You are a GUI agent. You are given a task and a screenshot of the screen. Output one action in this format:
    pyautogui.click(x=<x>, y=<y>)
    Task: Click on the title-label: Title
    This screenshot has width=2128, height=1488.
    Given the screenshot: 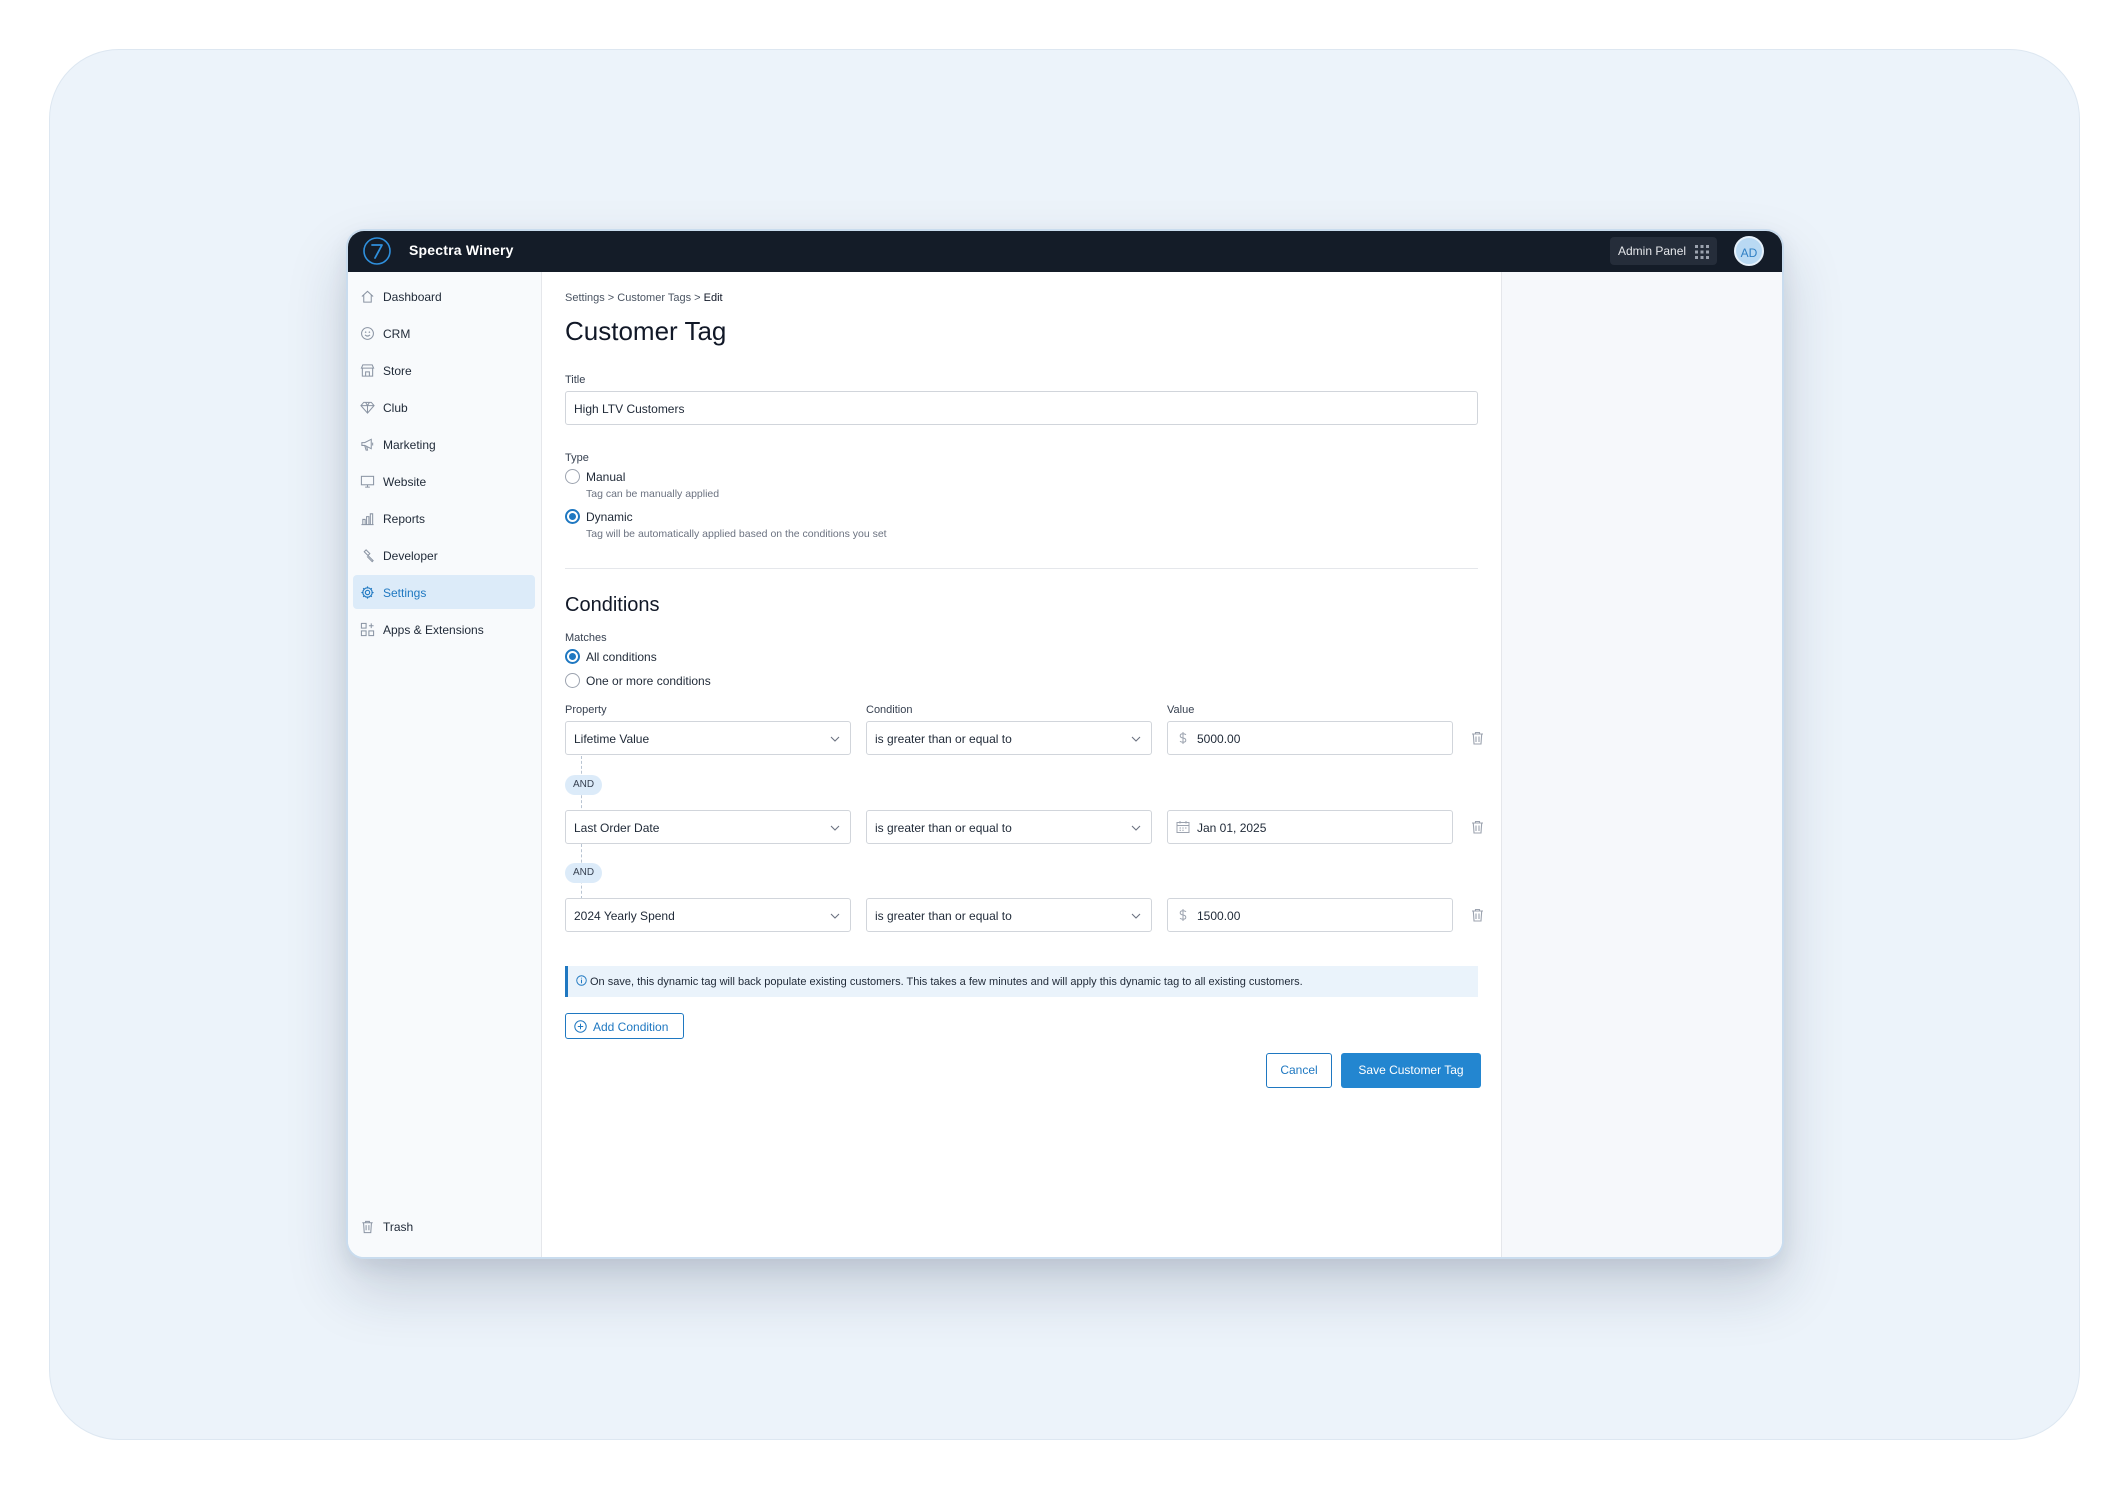 What is the action you would take?
    pyautogui.click(x=575, y=380)
    